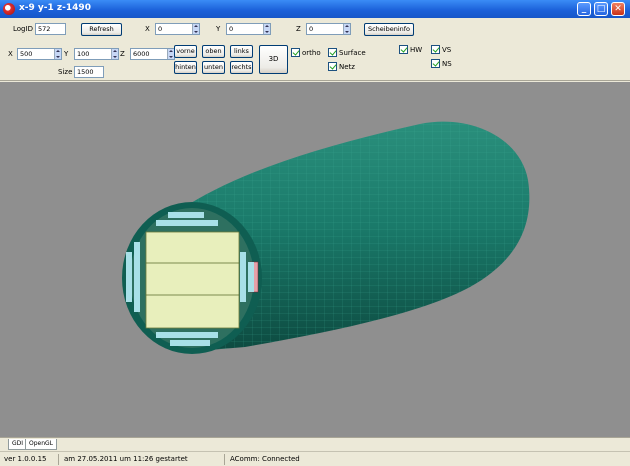  What do you see at coordinates (435, 63) in the screenshot?
I see `ns-checkbox` at bounding box center [435, 63].